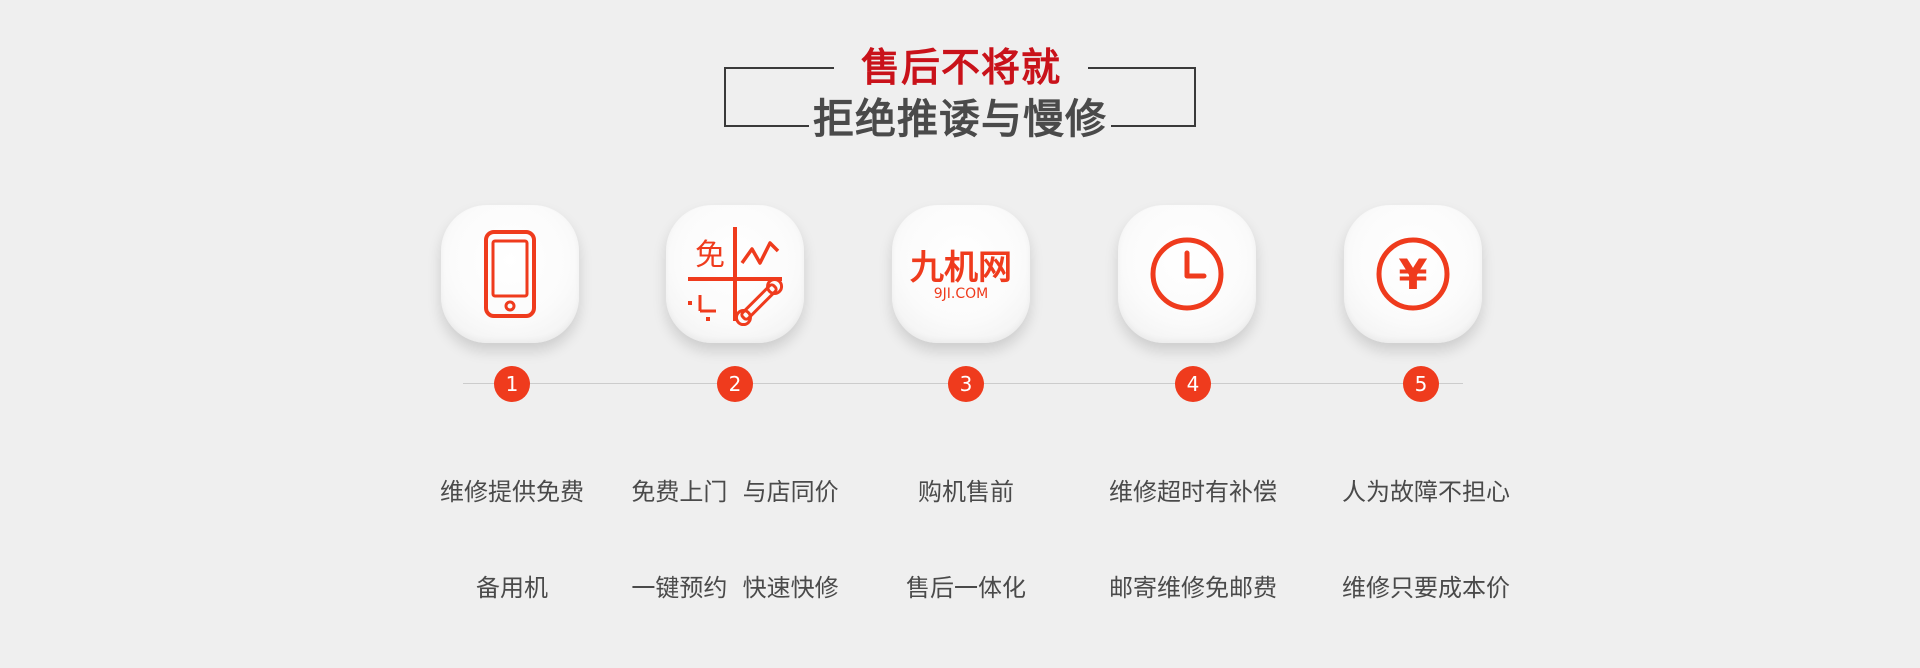 This screenshot has height=668, width=1920. I want to click on step-caption-line1: 人为故障不担心, so click(1426, 492).